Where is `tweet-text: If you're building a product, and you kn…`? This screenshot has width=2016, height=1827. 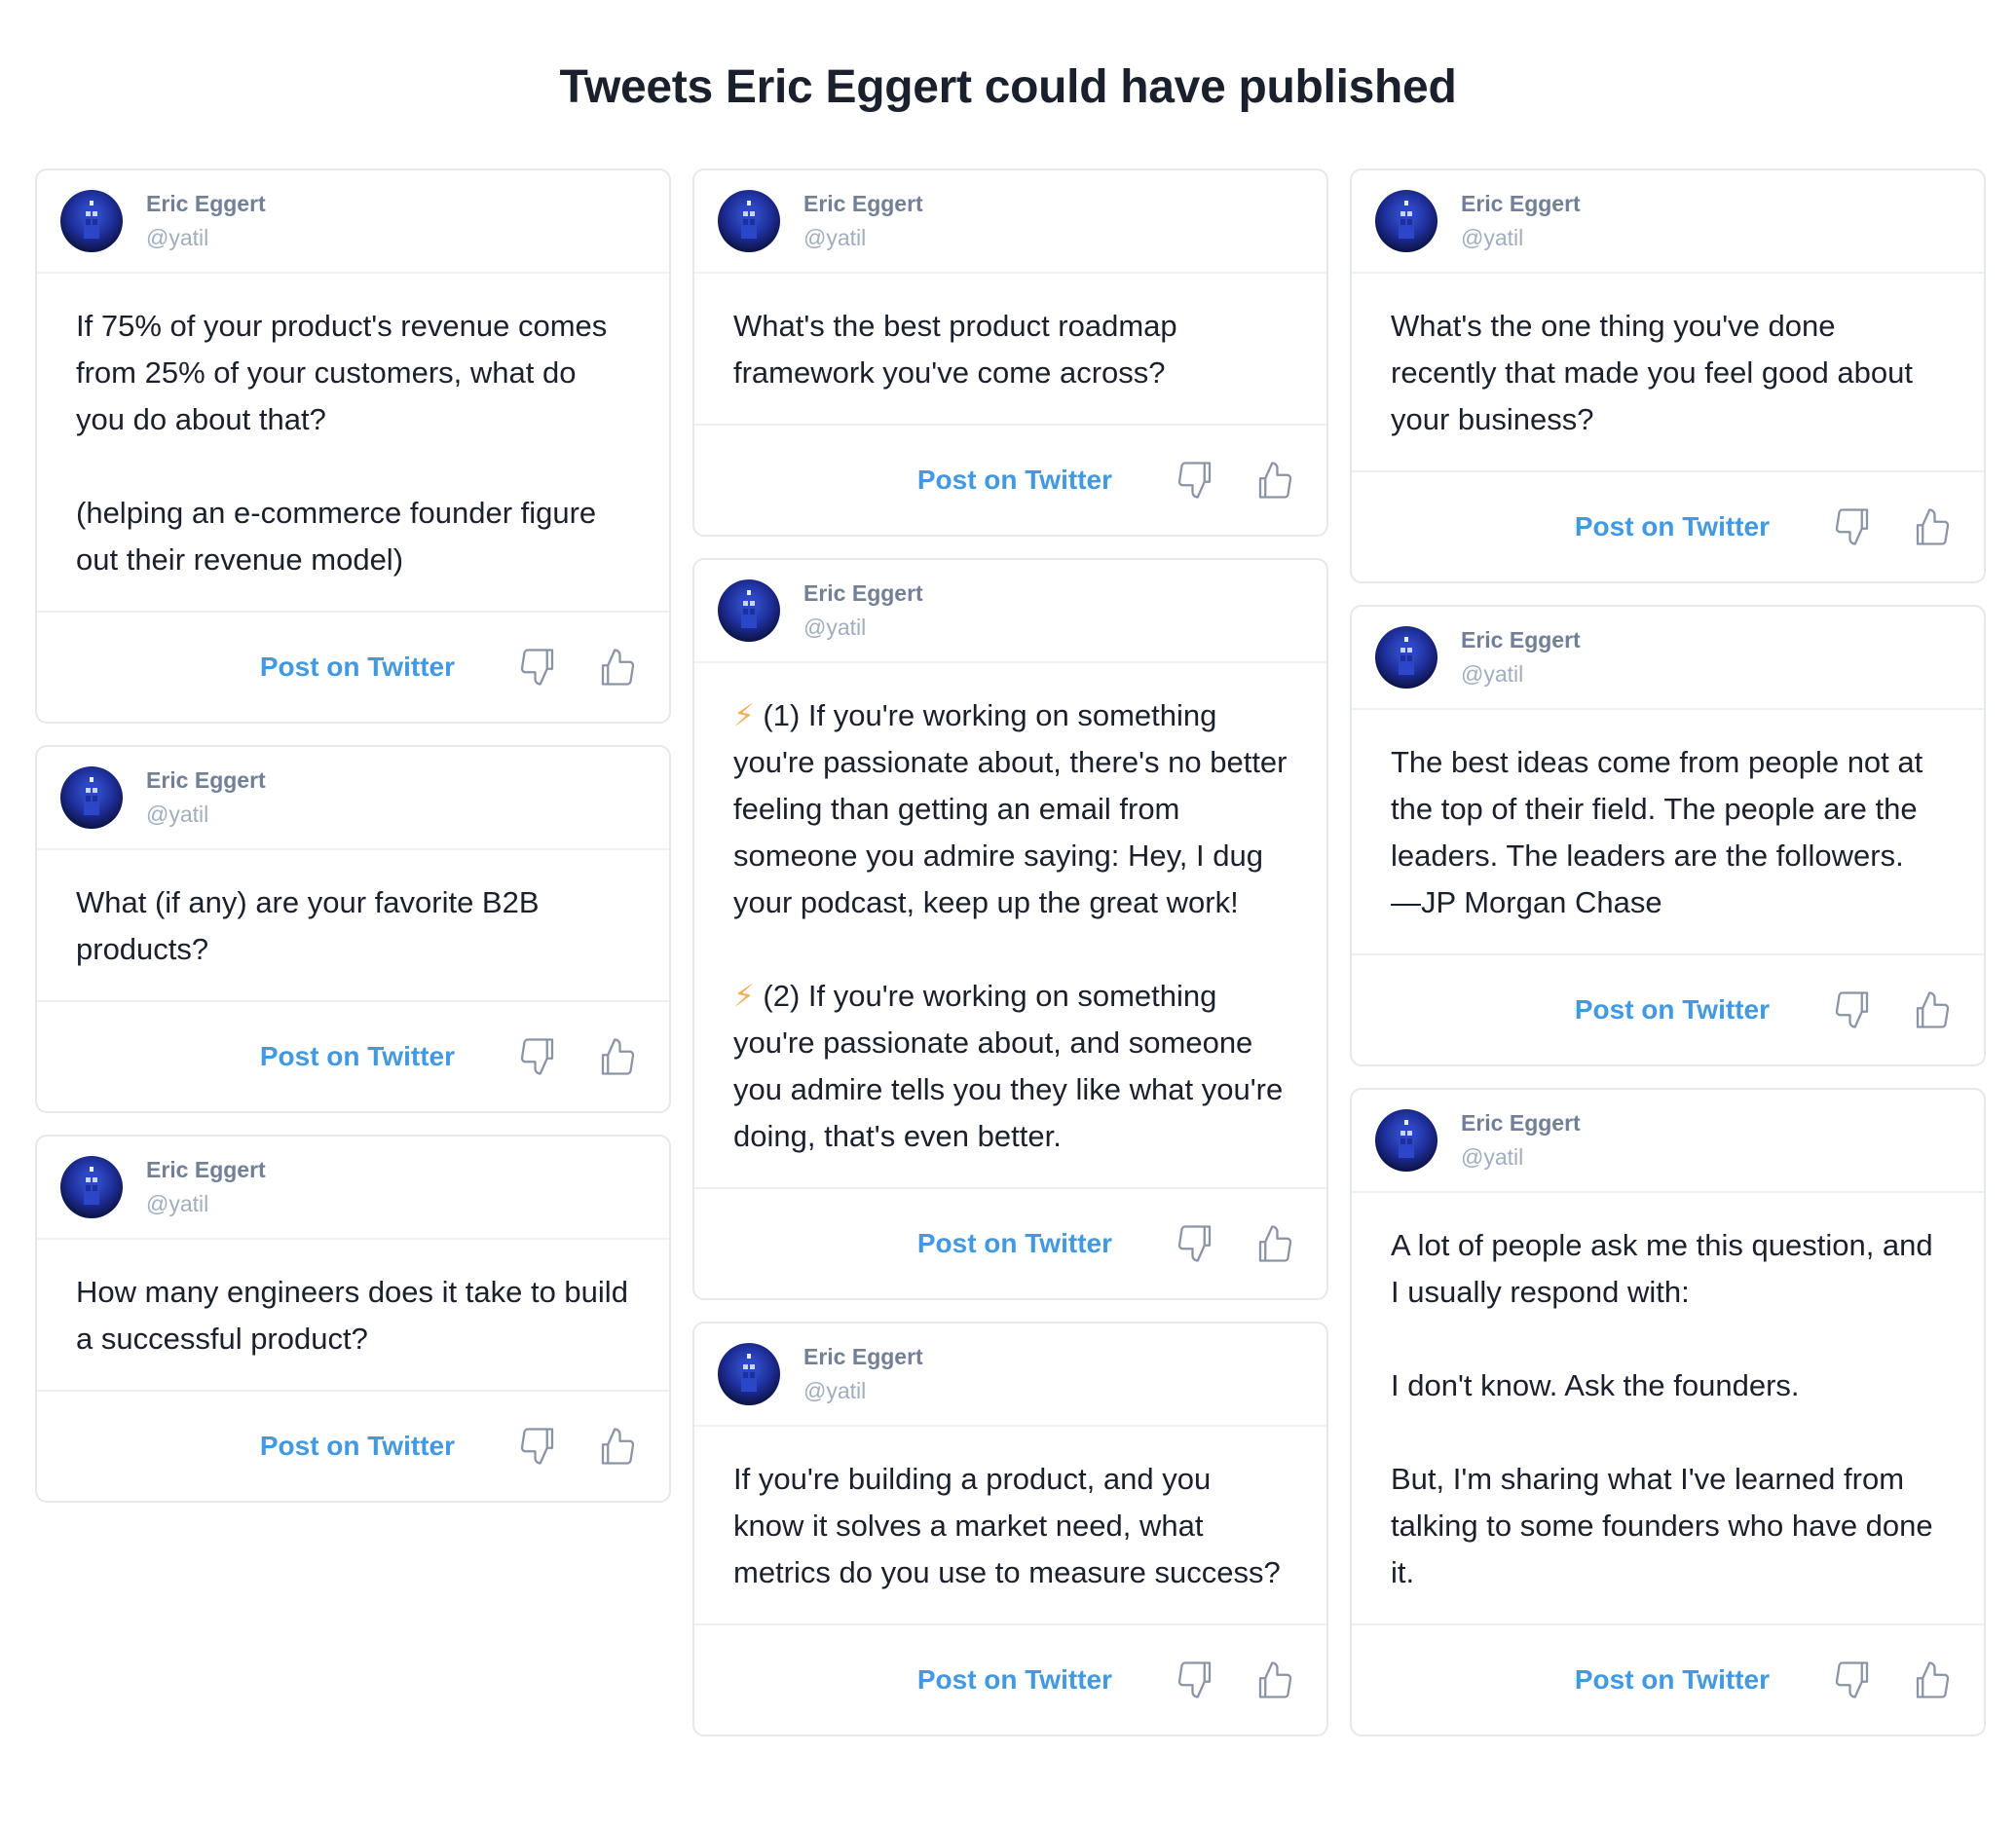
tweet-text: If you're building a product, and you kn… is located at coordinates (1010, 1526).